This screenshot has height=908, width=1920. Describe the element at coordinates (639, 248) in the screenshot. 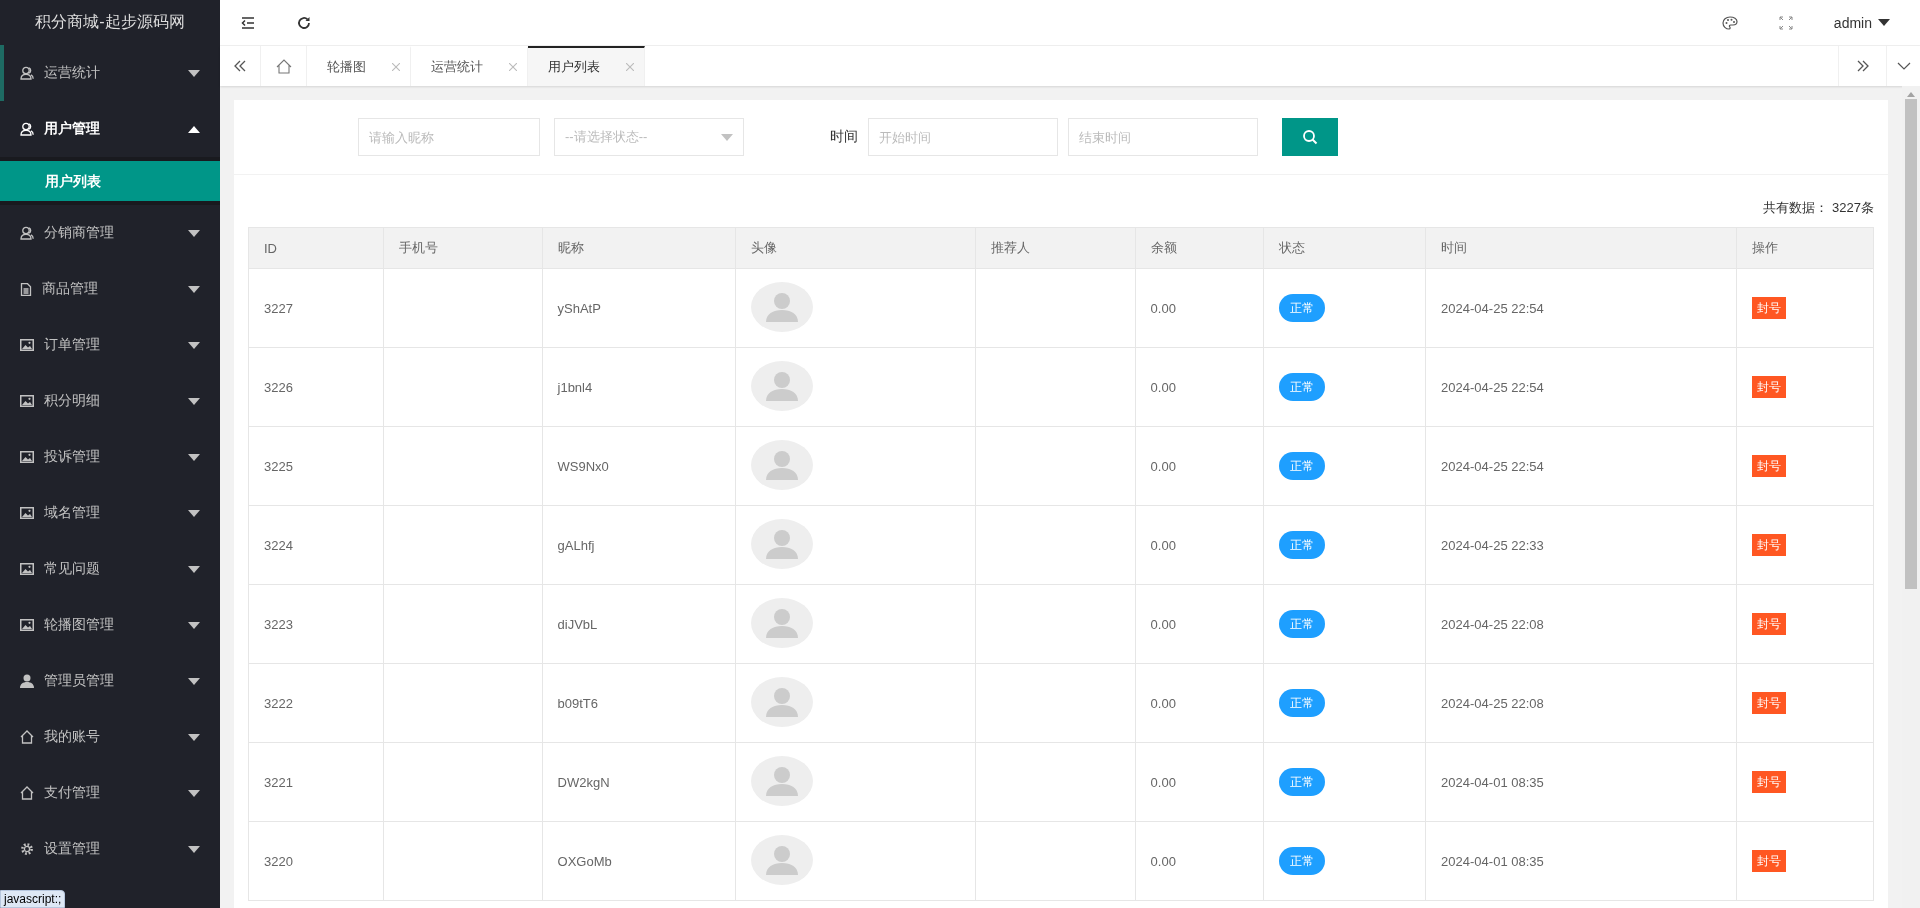

I see `column-header: 昵称` at that location.